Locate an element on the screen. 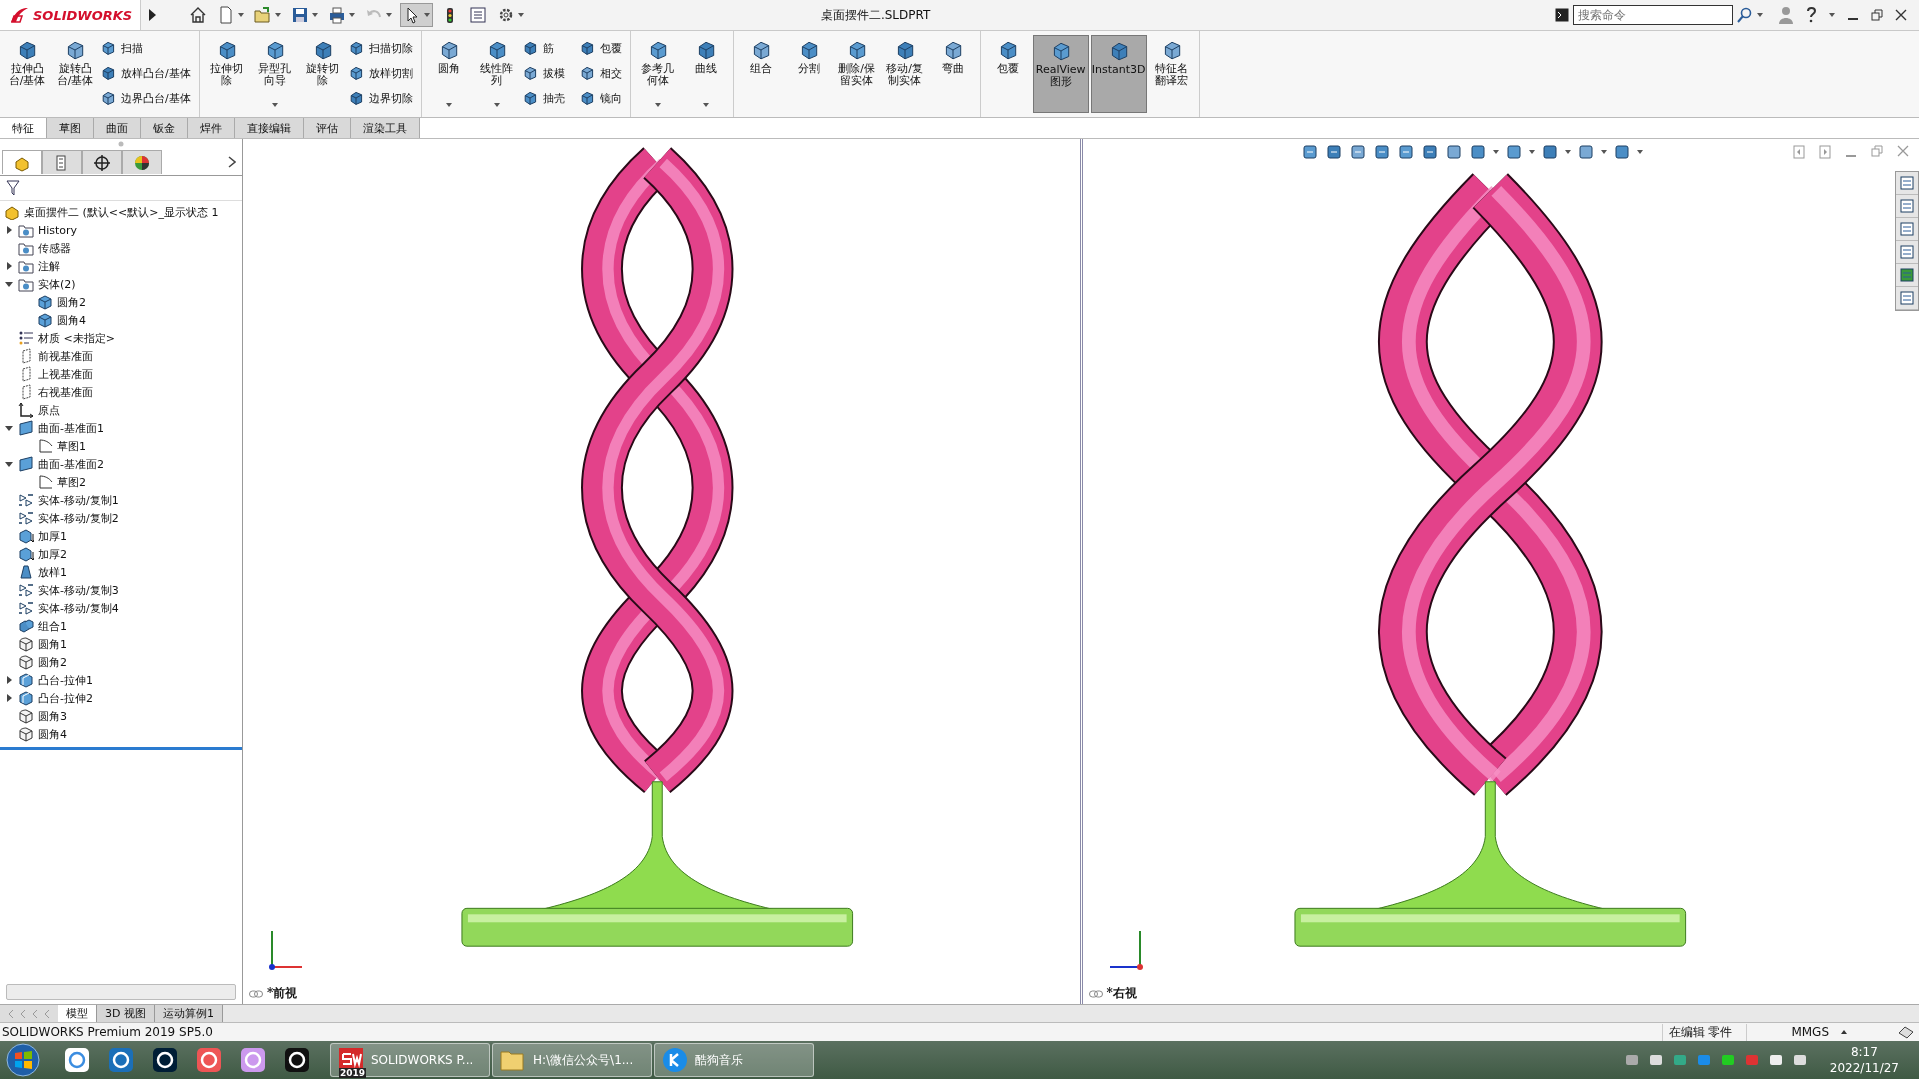  tree-item: 注解 is located at coordinates (49, 266).